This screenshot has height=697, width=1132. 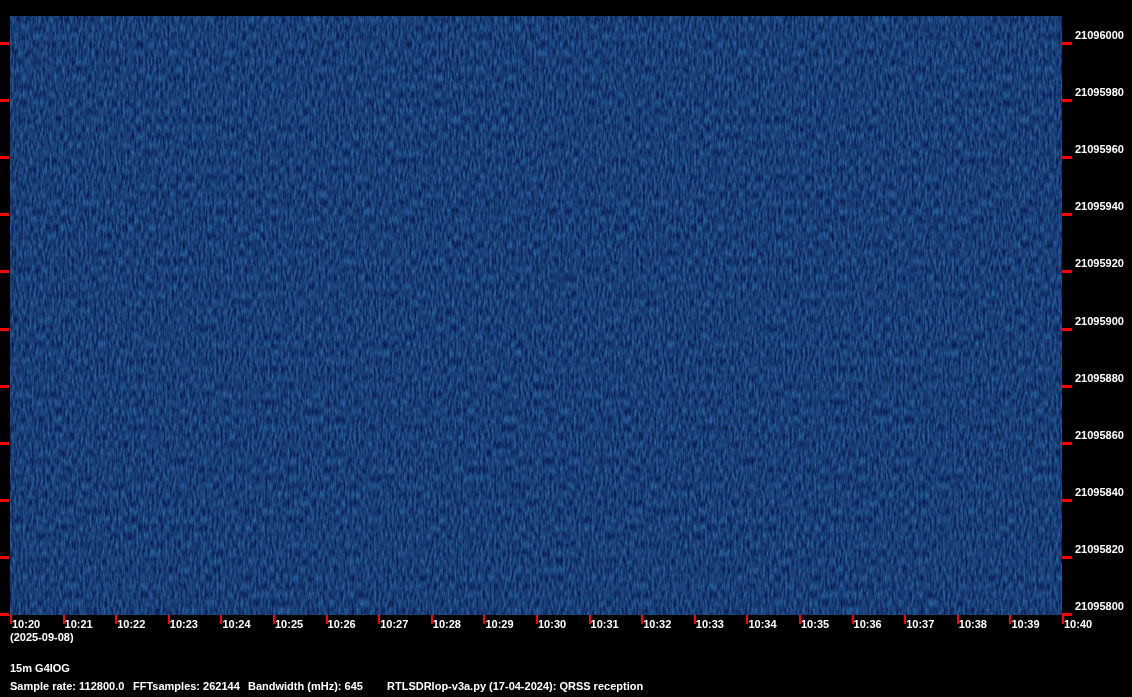 I want to click on time-label: 10:25, so click(x=289, y=624).